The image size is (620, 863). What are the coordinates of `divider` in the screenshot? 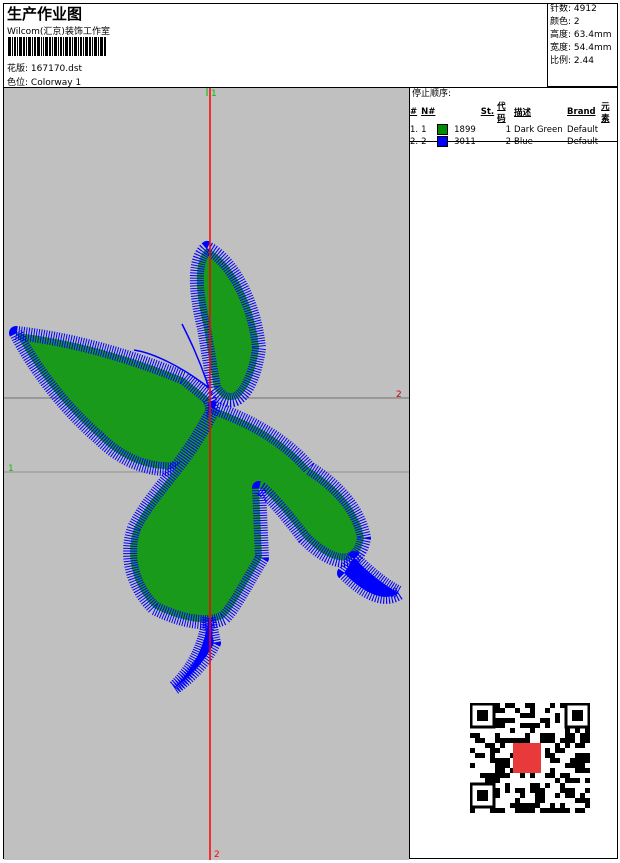 It's located at (409, 473).